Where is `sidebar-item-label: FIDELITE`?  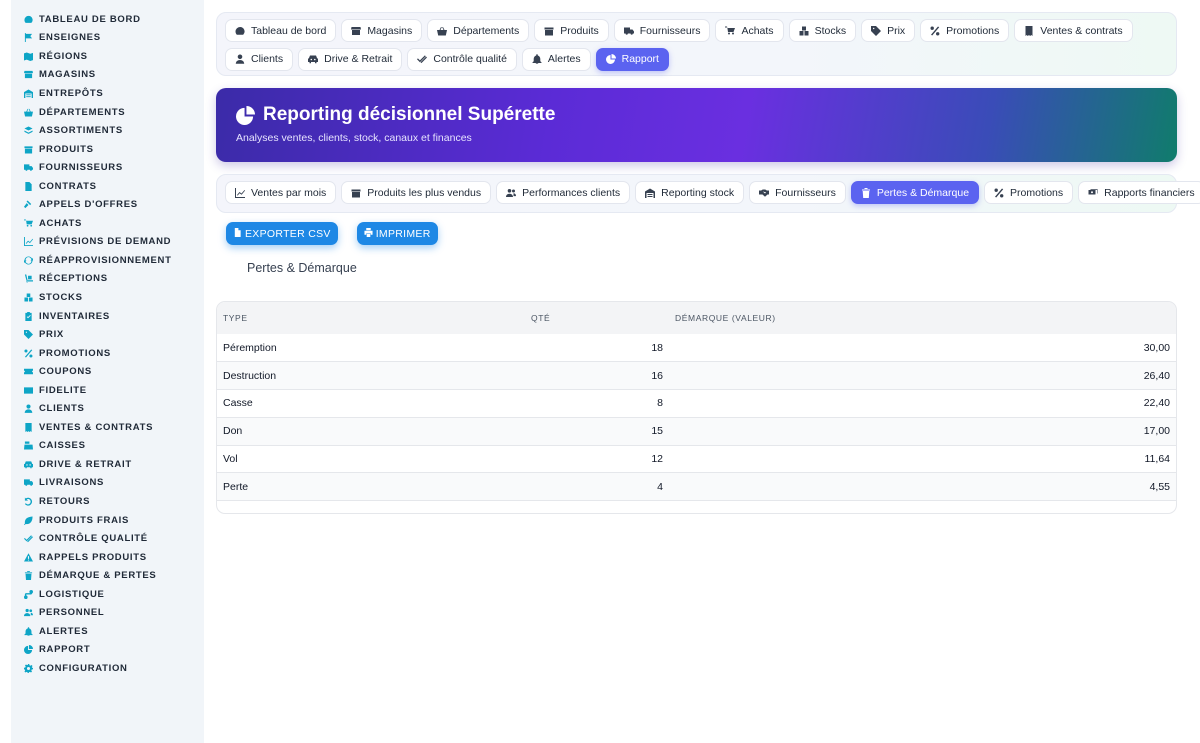
sidebar-item-label: FIDELITE is located at coordinates (63, 390).